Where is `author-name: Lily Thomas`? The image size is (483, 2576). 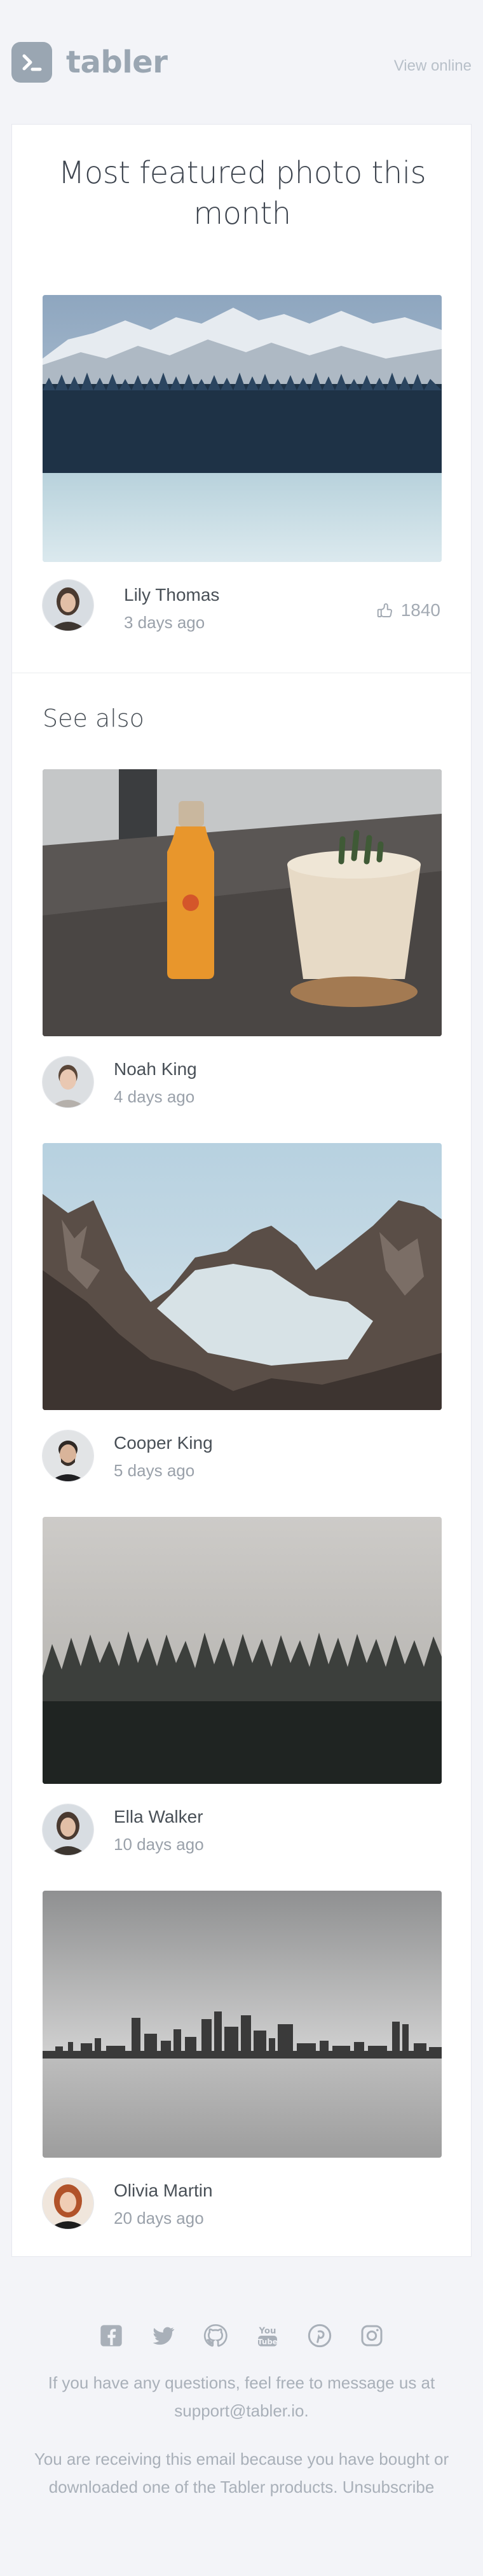
author-name: Lily Thomas is located at coordinates (171, 595).